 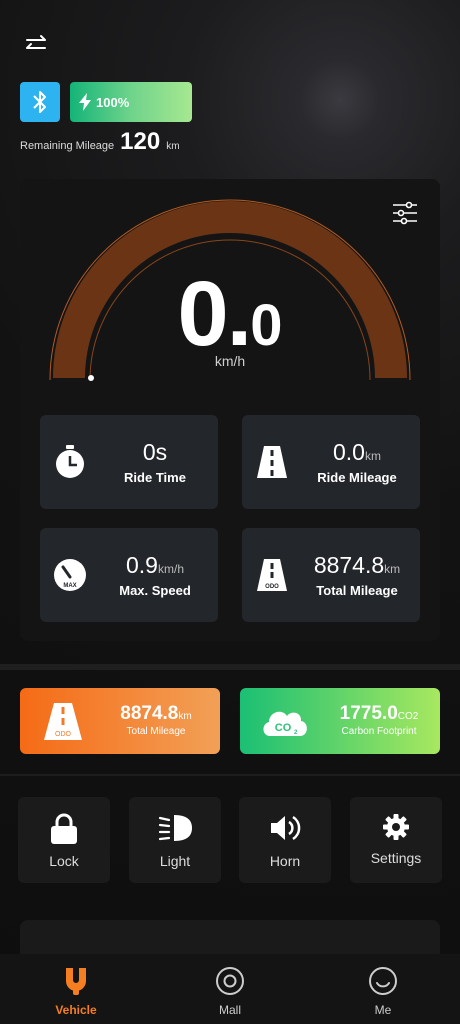 What do you see at coordinates (156, 731) in the screenshot?
I see `summary-label: Total Mileage` at bounding box center [156, 731].